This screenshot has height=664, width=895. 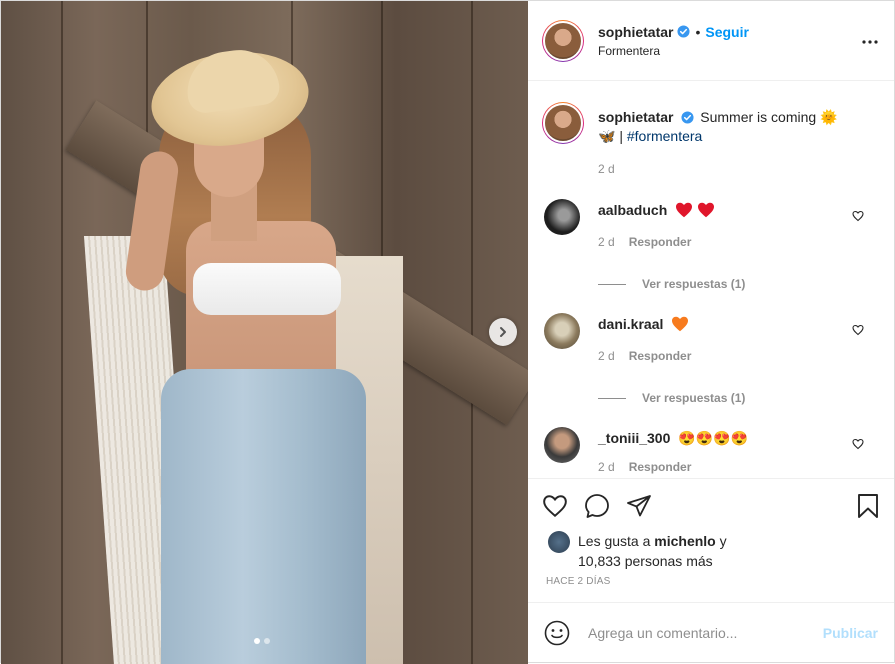 I want to click on orange-heart-emoji-icon, so click(x=680, y=326).